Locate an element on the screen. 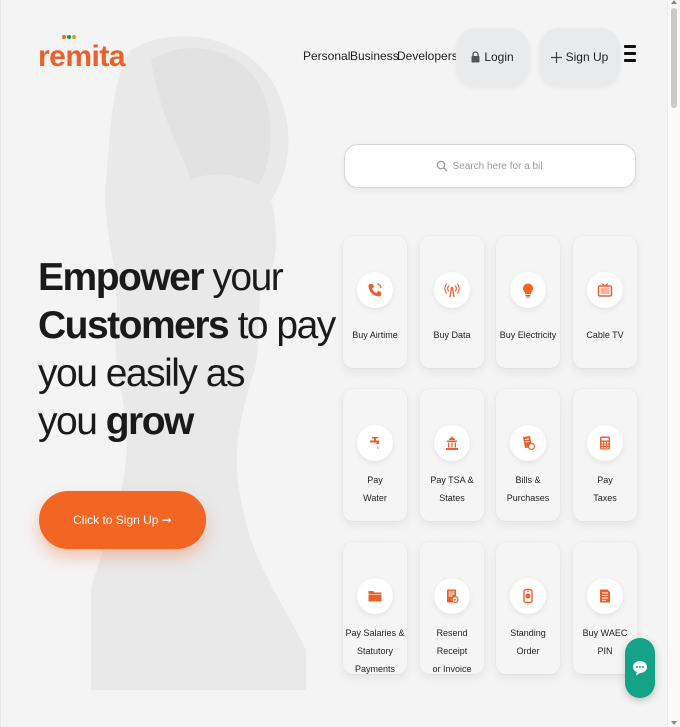  service-card-cable-tv: Cable TV is located at coordinates (605, 302).